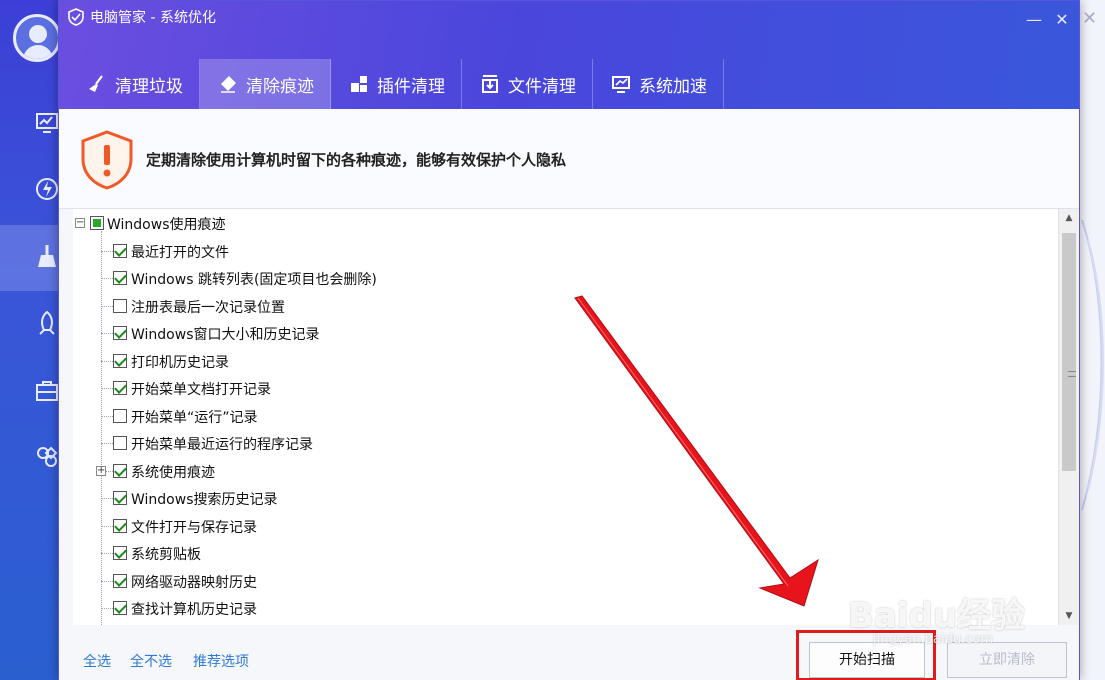 This screenshot has height=680, width=1105. What do you see at coordinates (359, 84) in the screenshot?
I see `plugin-icon` at bounding box center [359, 84].